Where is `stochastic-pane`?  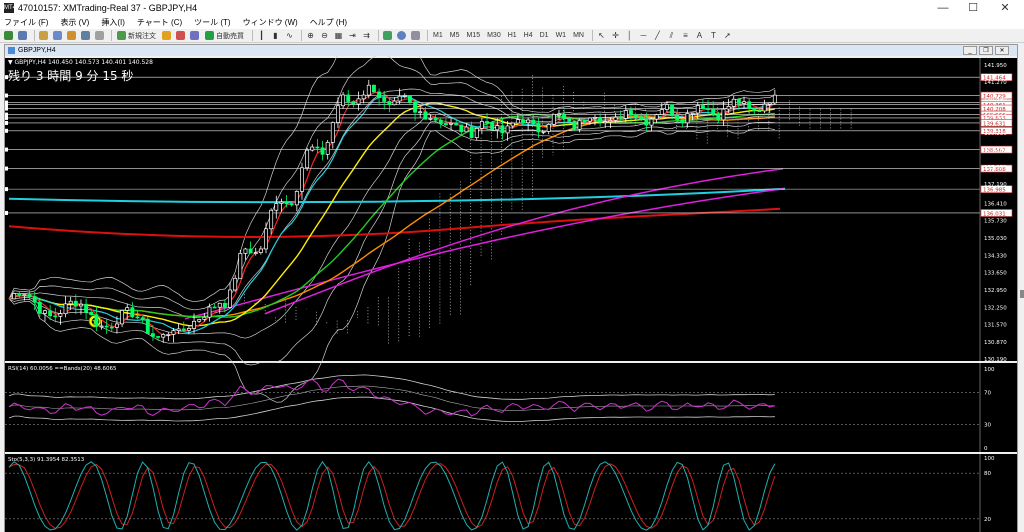
stochastic-pane is located at coordinates (511, 493).